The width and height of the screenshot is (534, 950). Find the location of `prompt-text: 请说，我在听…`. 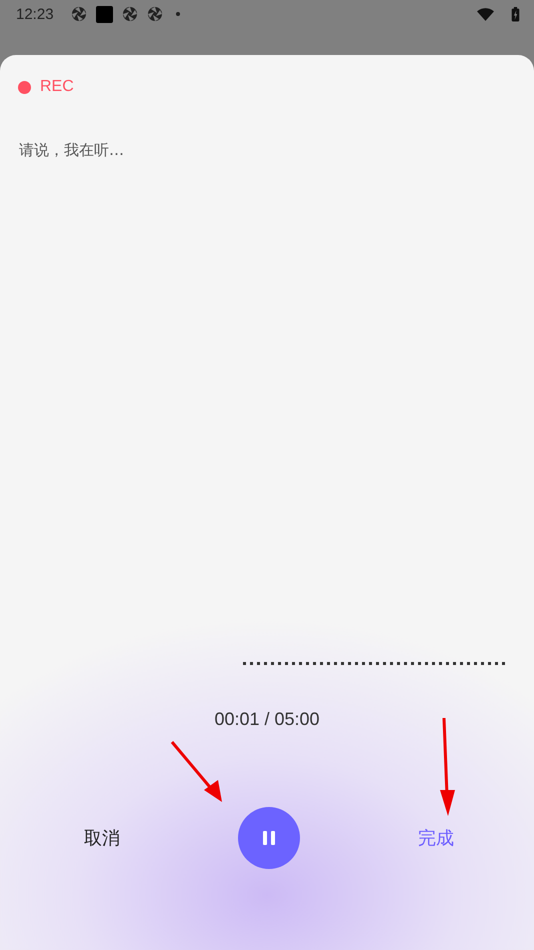

prompt-text: 请说，我在听… is located at coordinates (72, 150).